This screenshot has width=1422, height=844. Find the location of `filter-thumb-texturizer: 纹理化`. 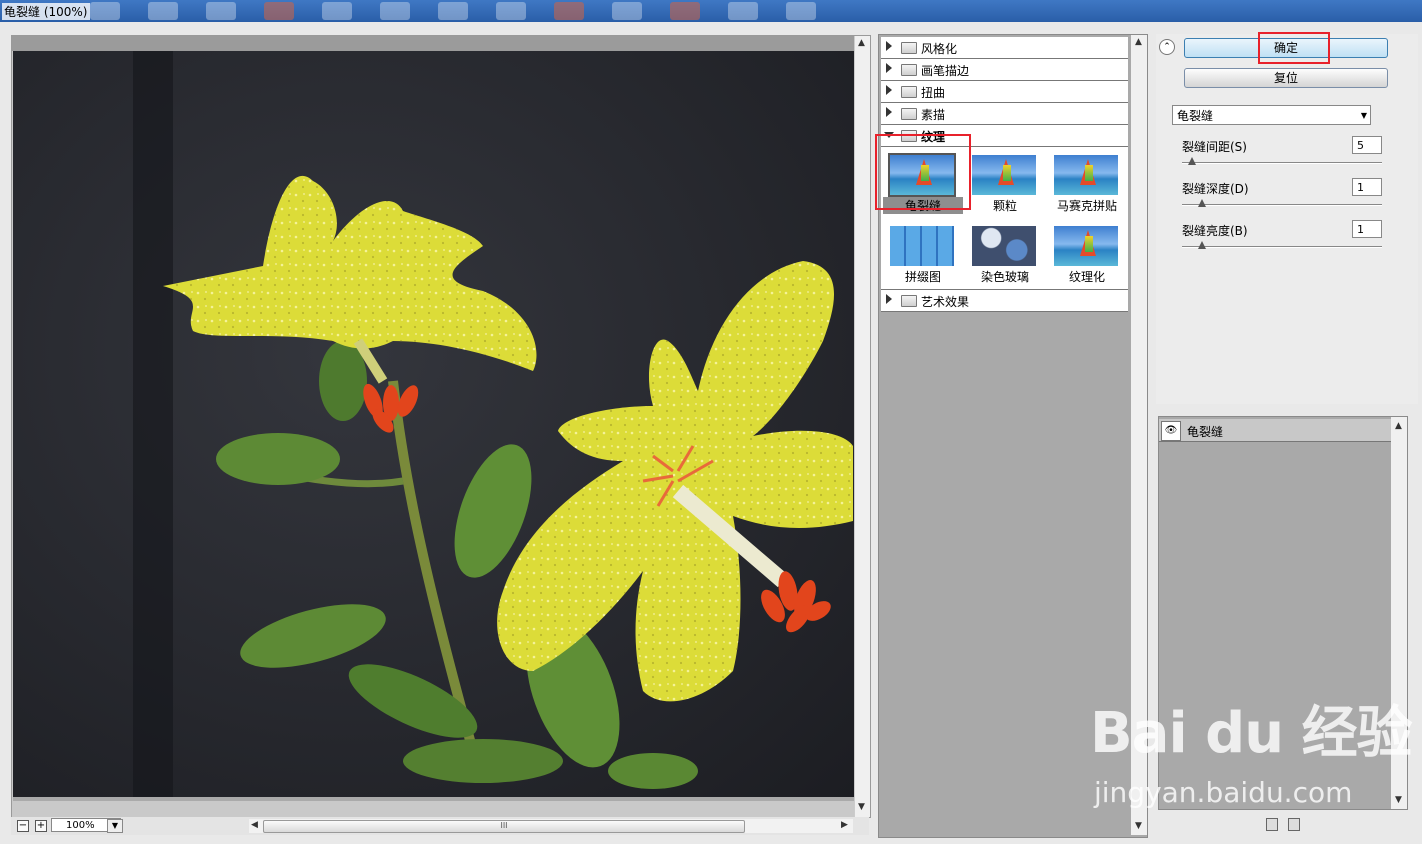

filter-thumb-texturizer: 纹理化 is located at coordinates (1087, 256).